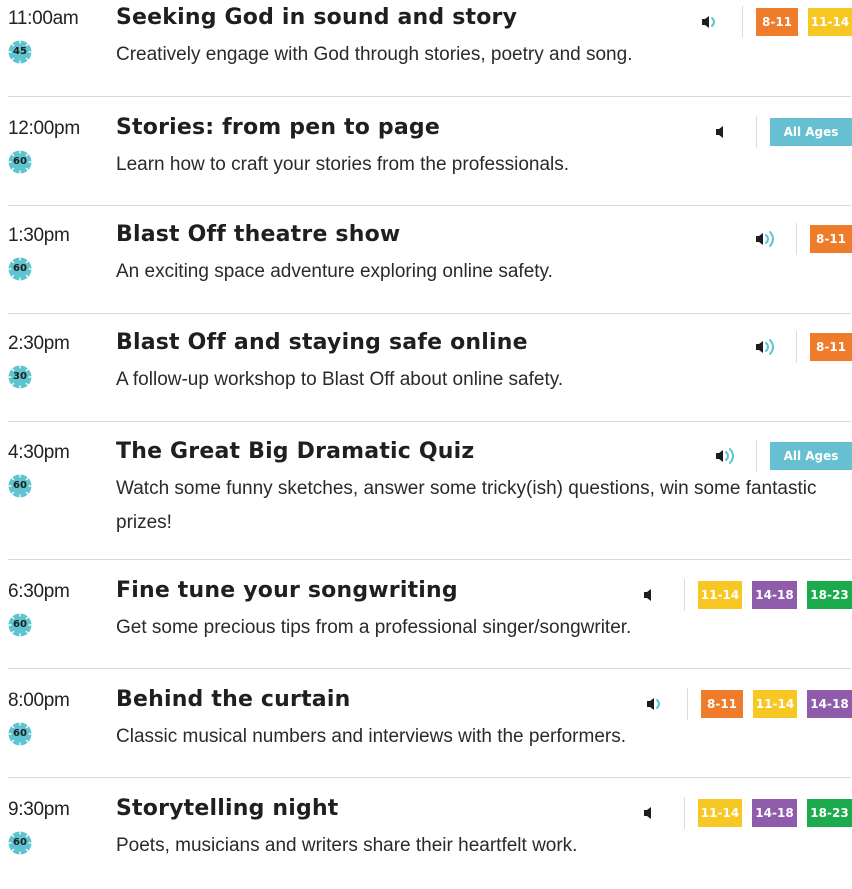 This screenshot has width=852, height=889. What do you see at coordinates (278, 127) in the screenshot?
I see `event-title: Stories: from pen to page` at bounding box center [278, 127].